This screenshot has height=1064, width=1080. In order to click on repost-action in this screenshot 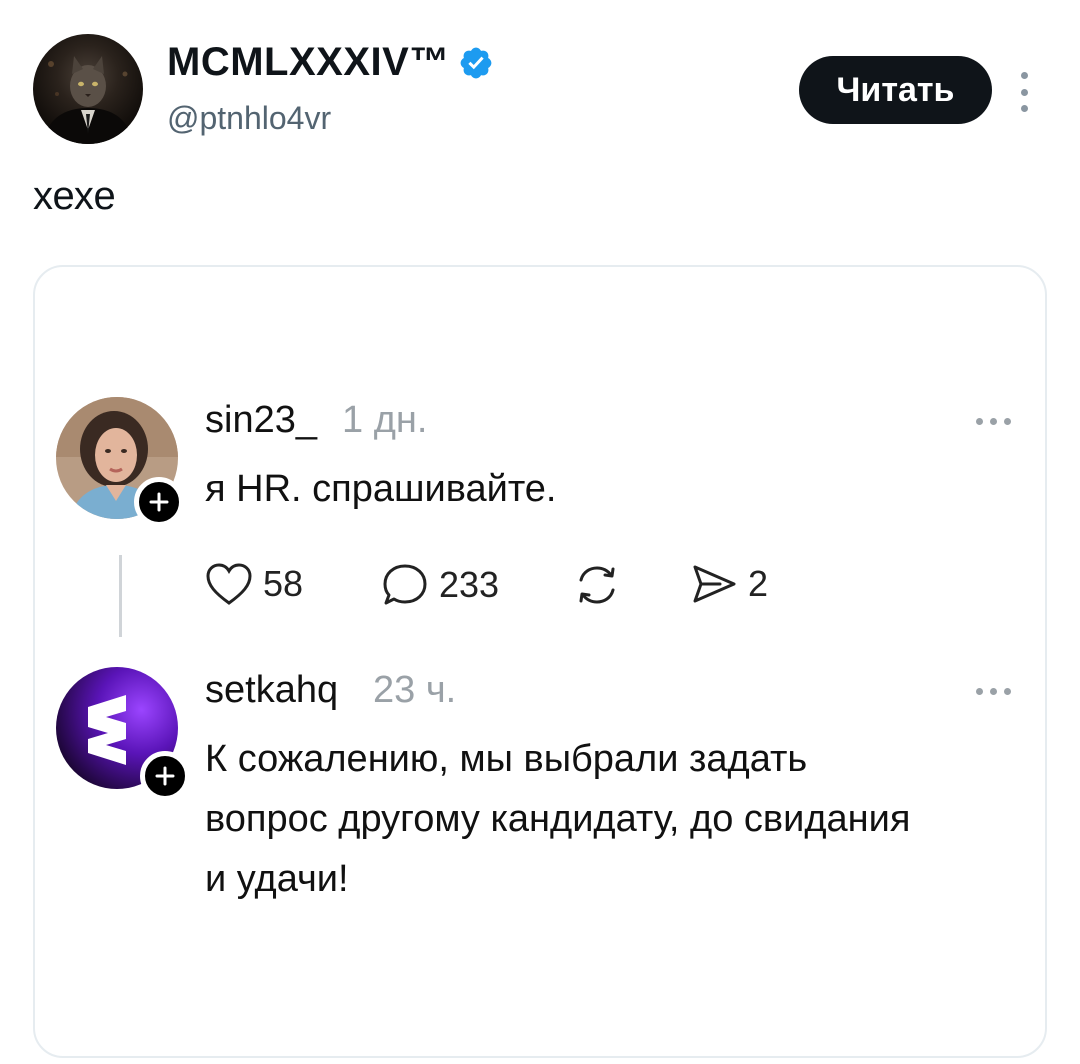, I will do `click(597, 585)`.